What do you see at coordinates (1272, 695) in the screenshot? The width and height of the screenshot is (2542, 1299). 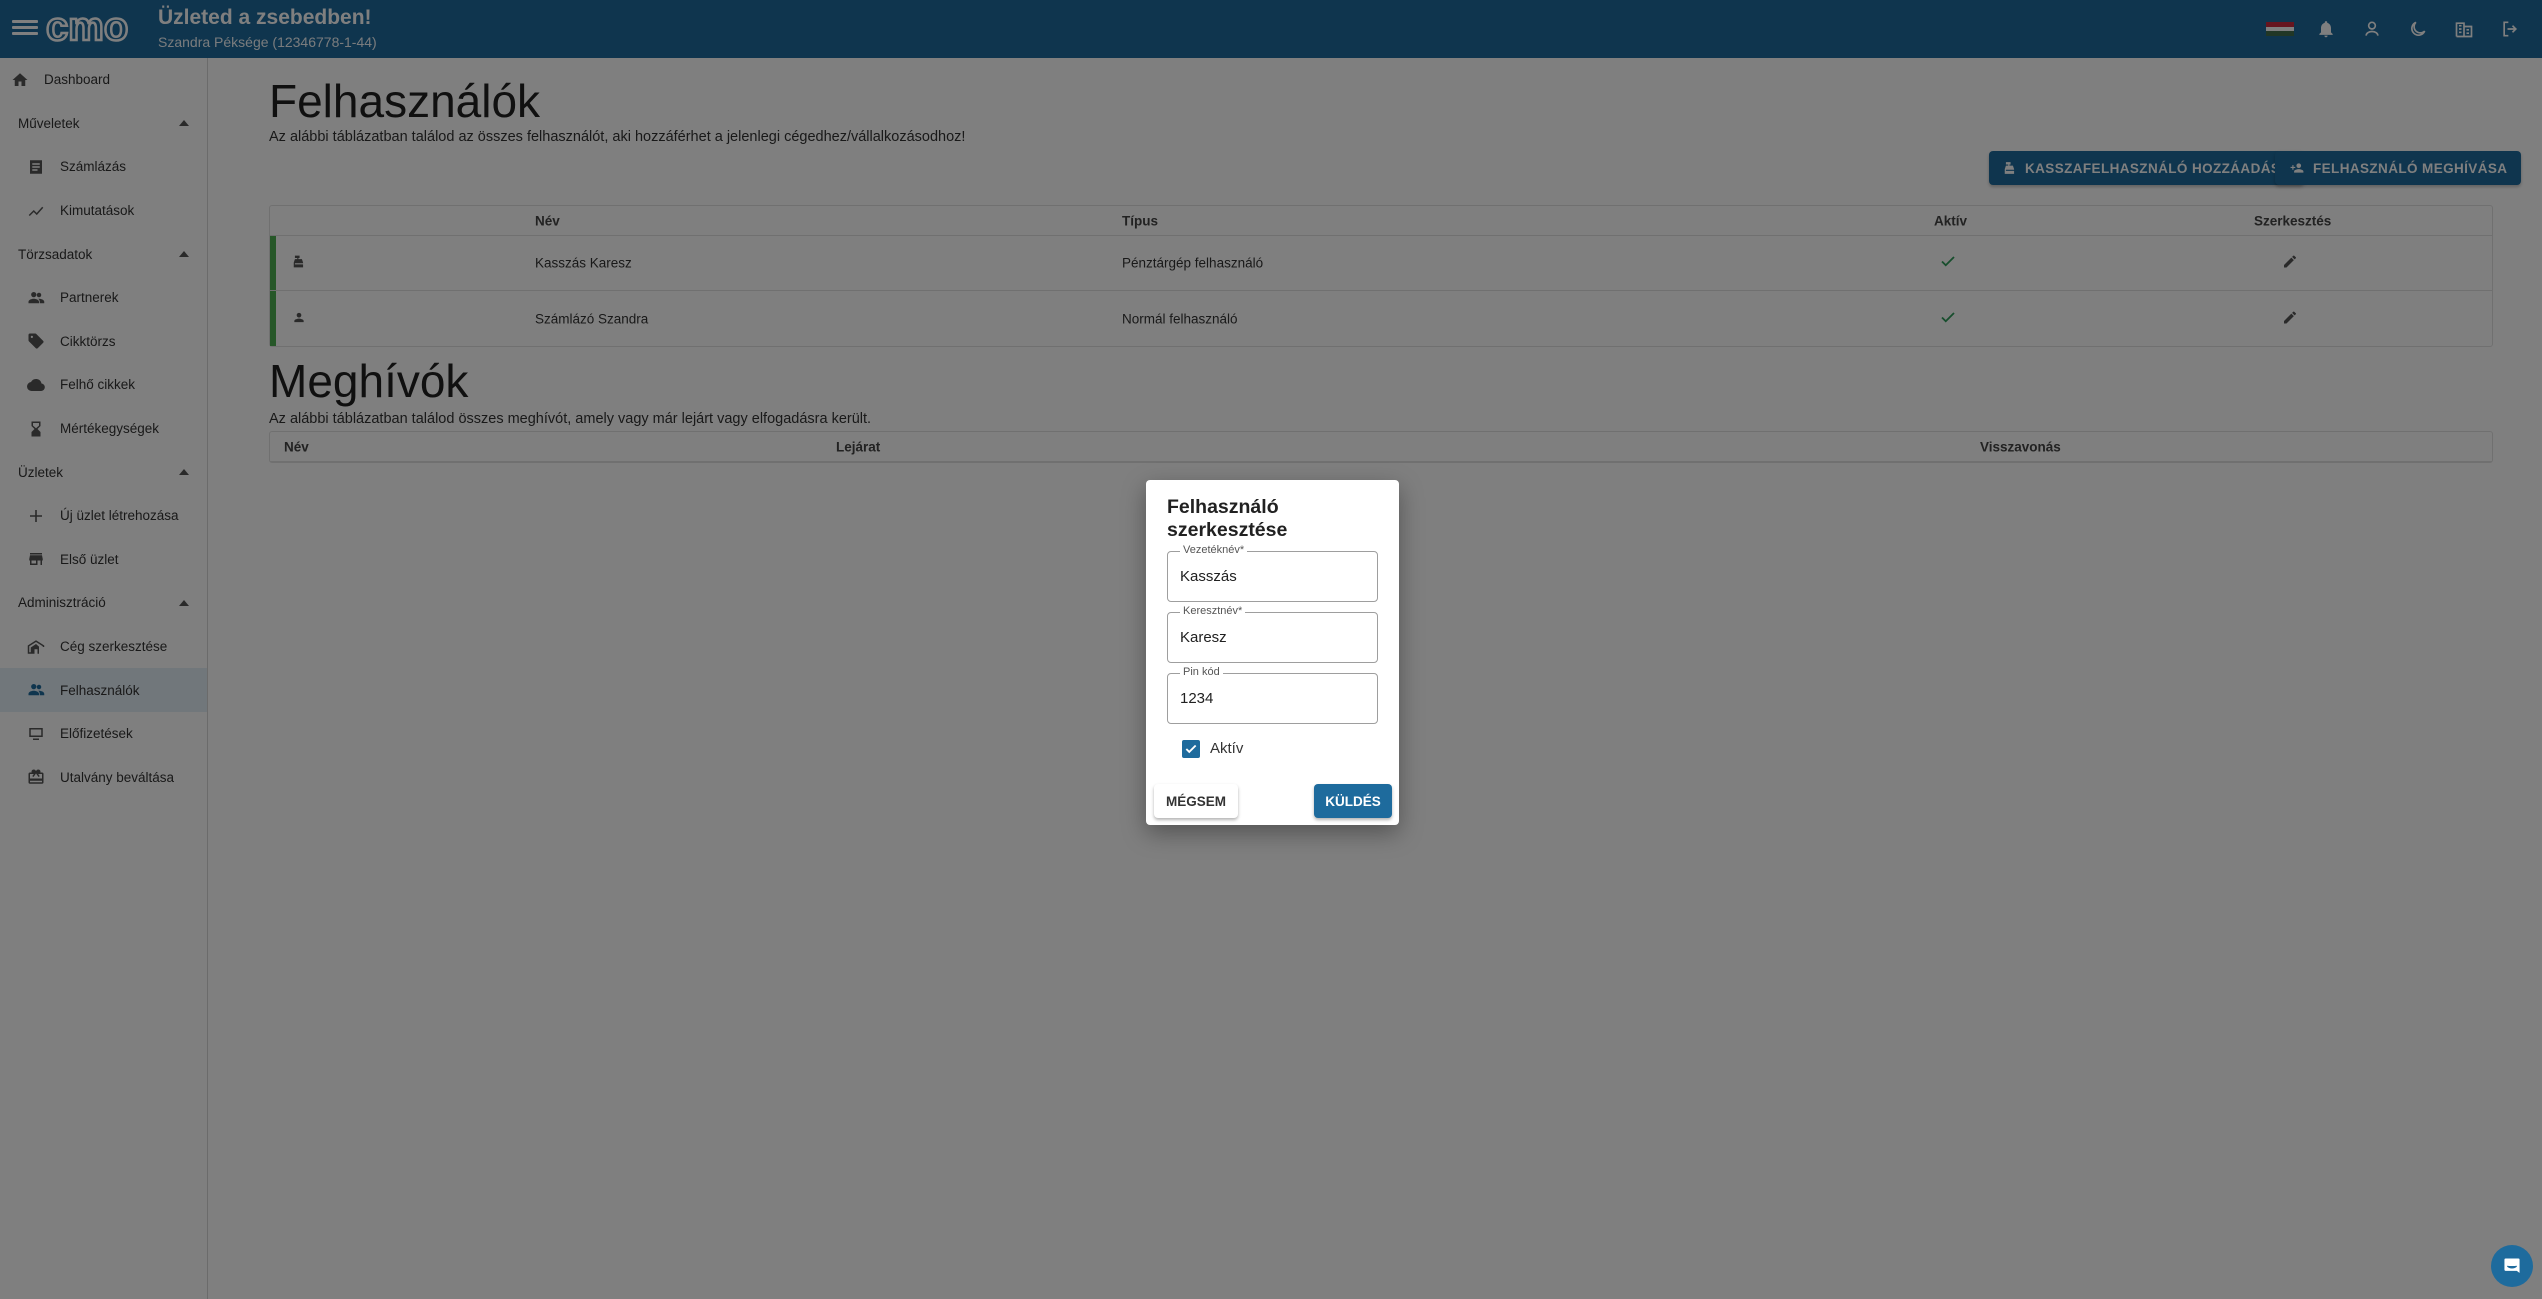 I see `pin-code-field: Pin kód 1234` at bounding box center [1272, 695].